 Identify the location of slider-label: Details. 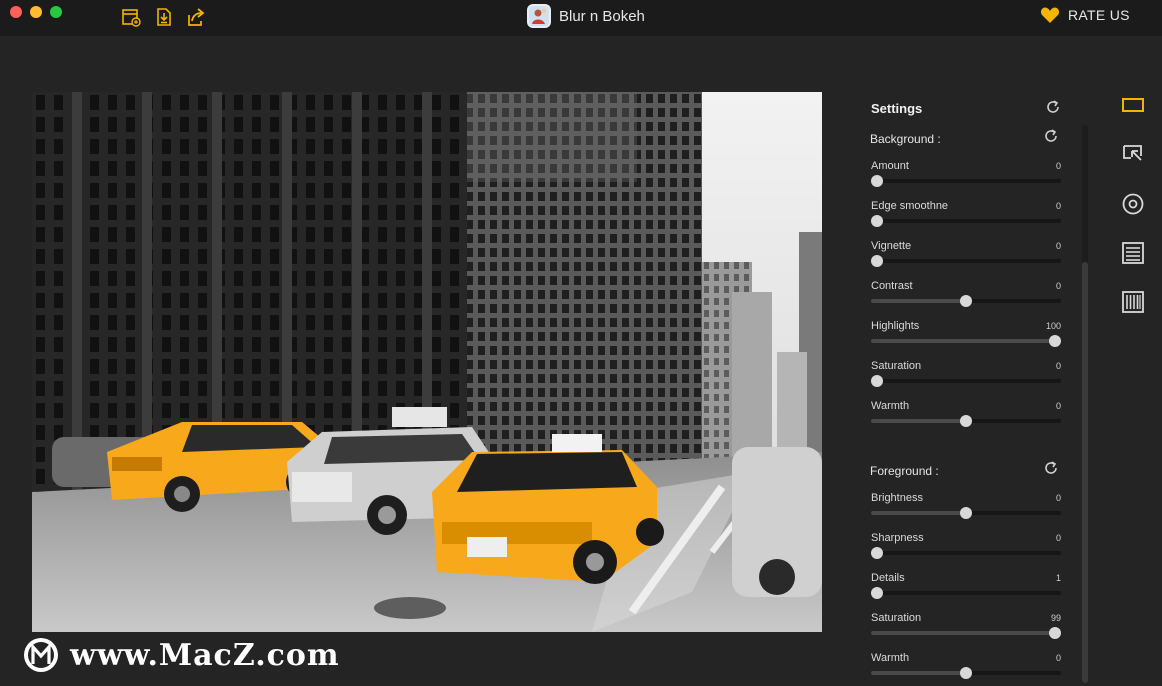
(888, 578).